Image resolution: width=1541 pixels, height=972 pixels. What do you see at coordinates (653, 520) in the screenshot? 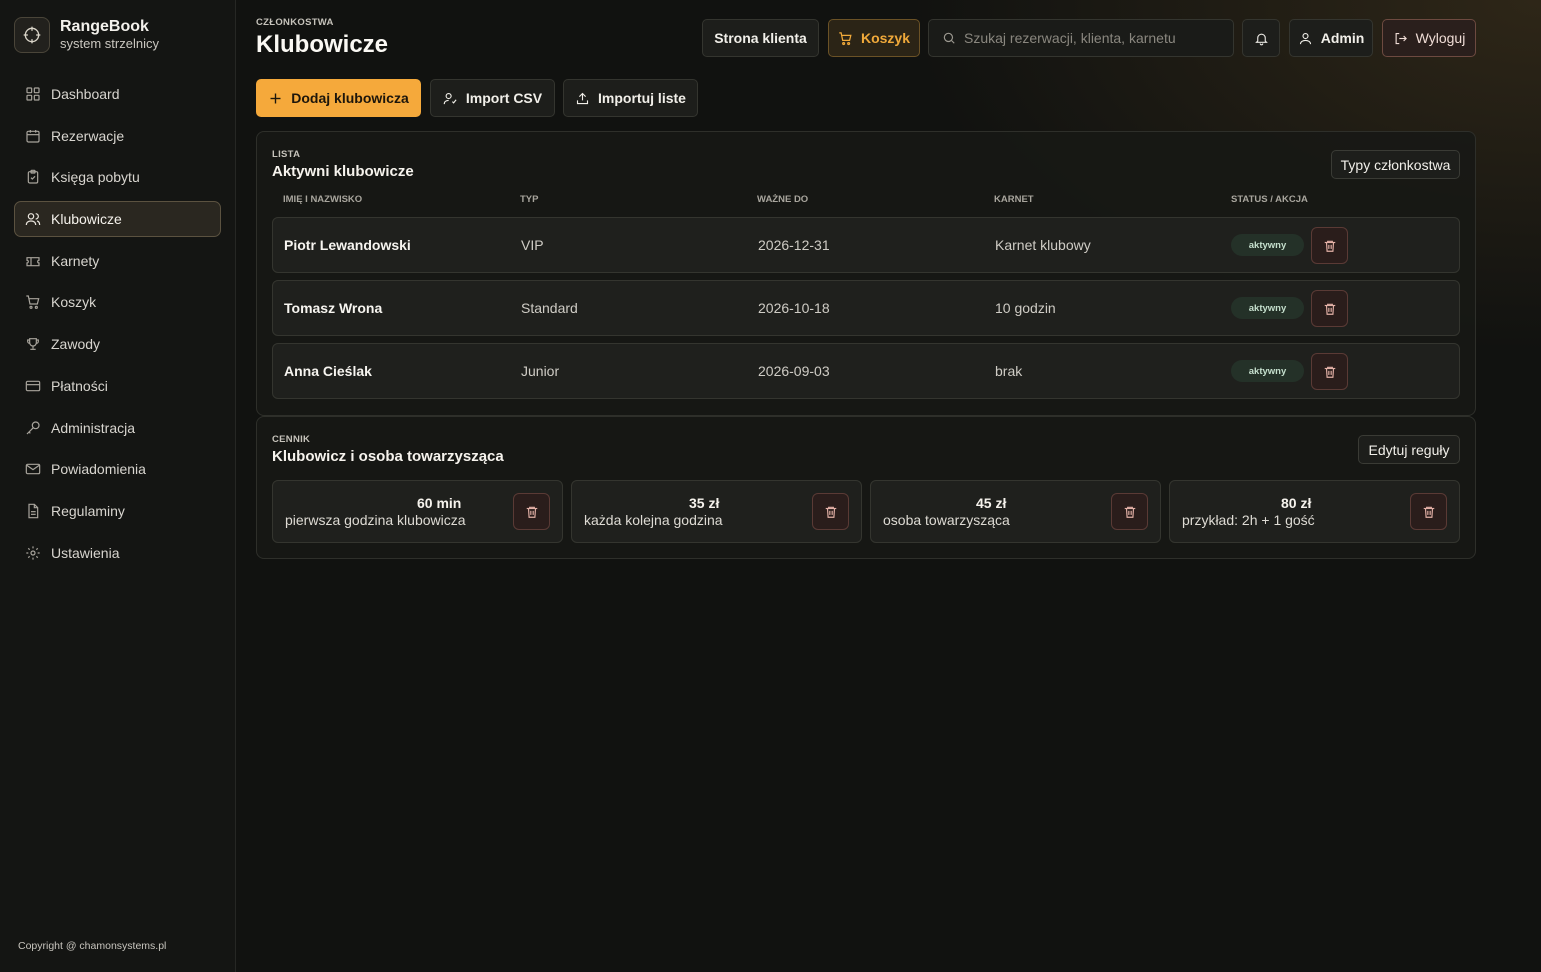
I see `price-description: każda kolejna godzina` at bounding box center [653, 520].